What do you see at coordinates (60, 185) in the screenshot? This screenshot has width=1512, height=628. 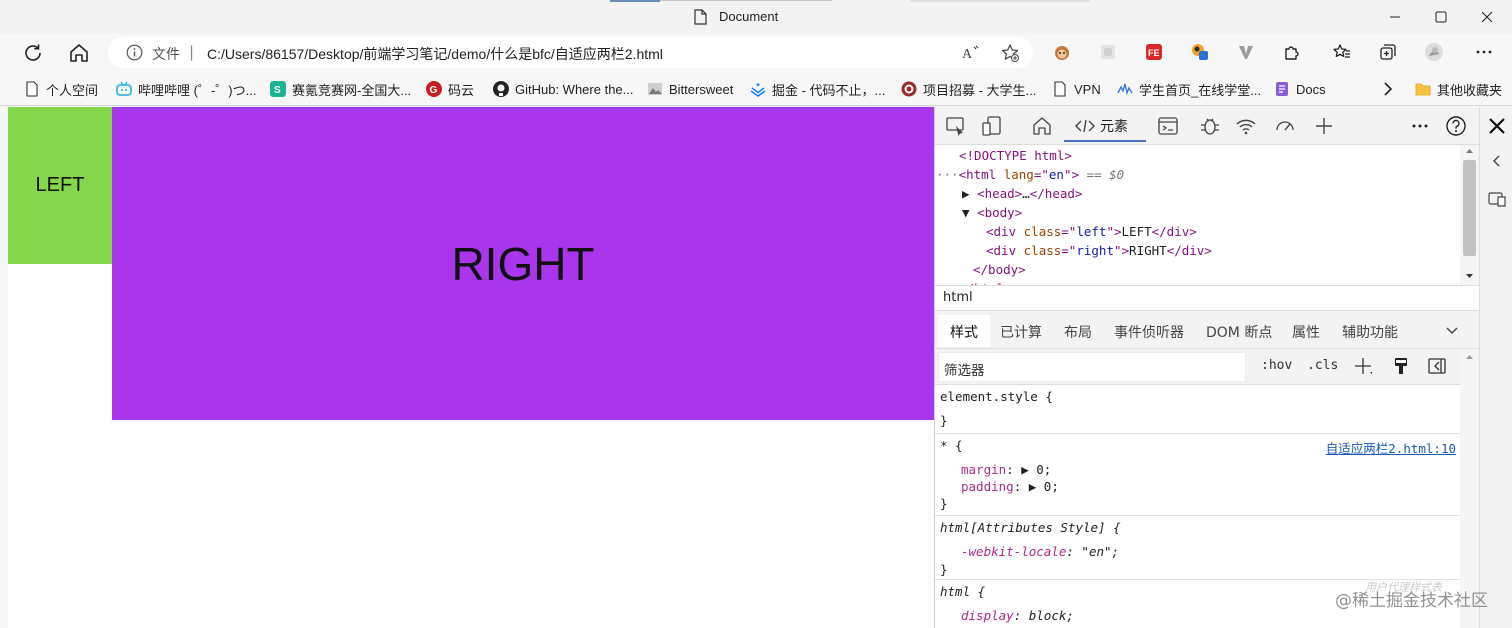 I see `left-column: LEFT` at bounding box center [60, 185].